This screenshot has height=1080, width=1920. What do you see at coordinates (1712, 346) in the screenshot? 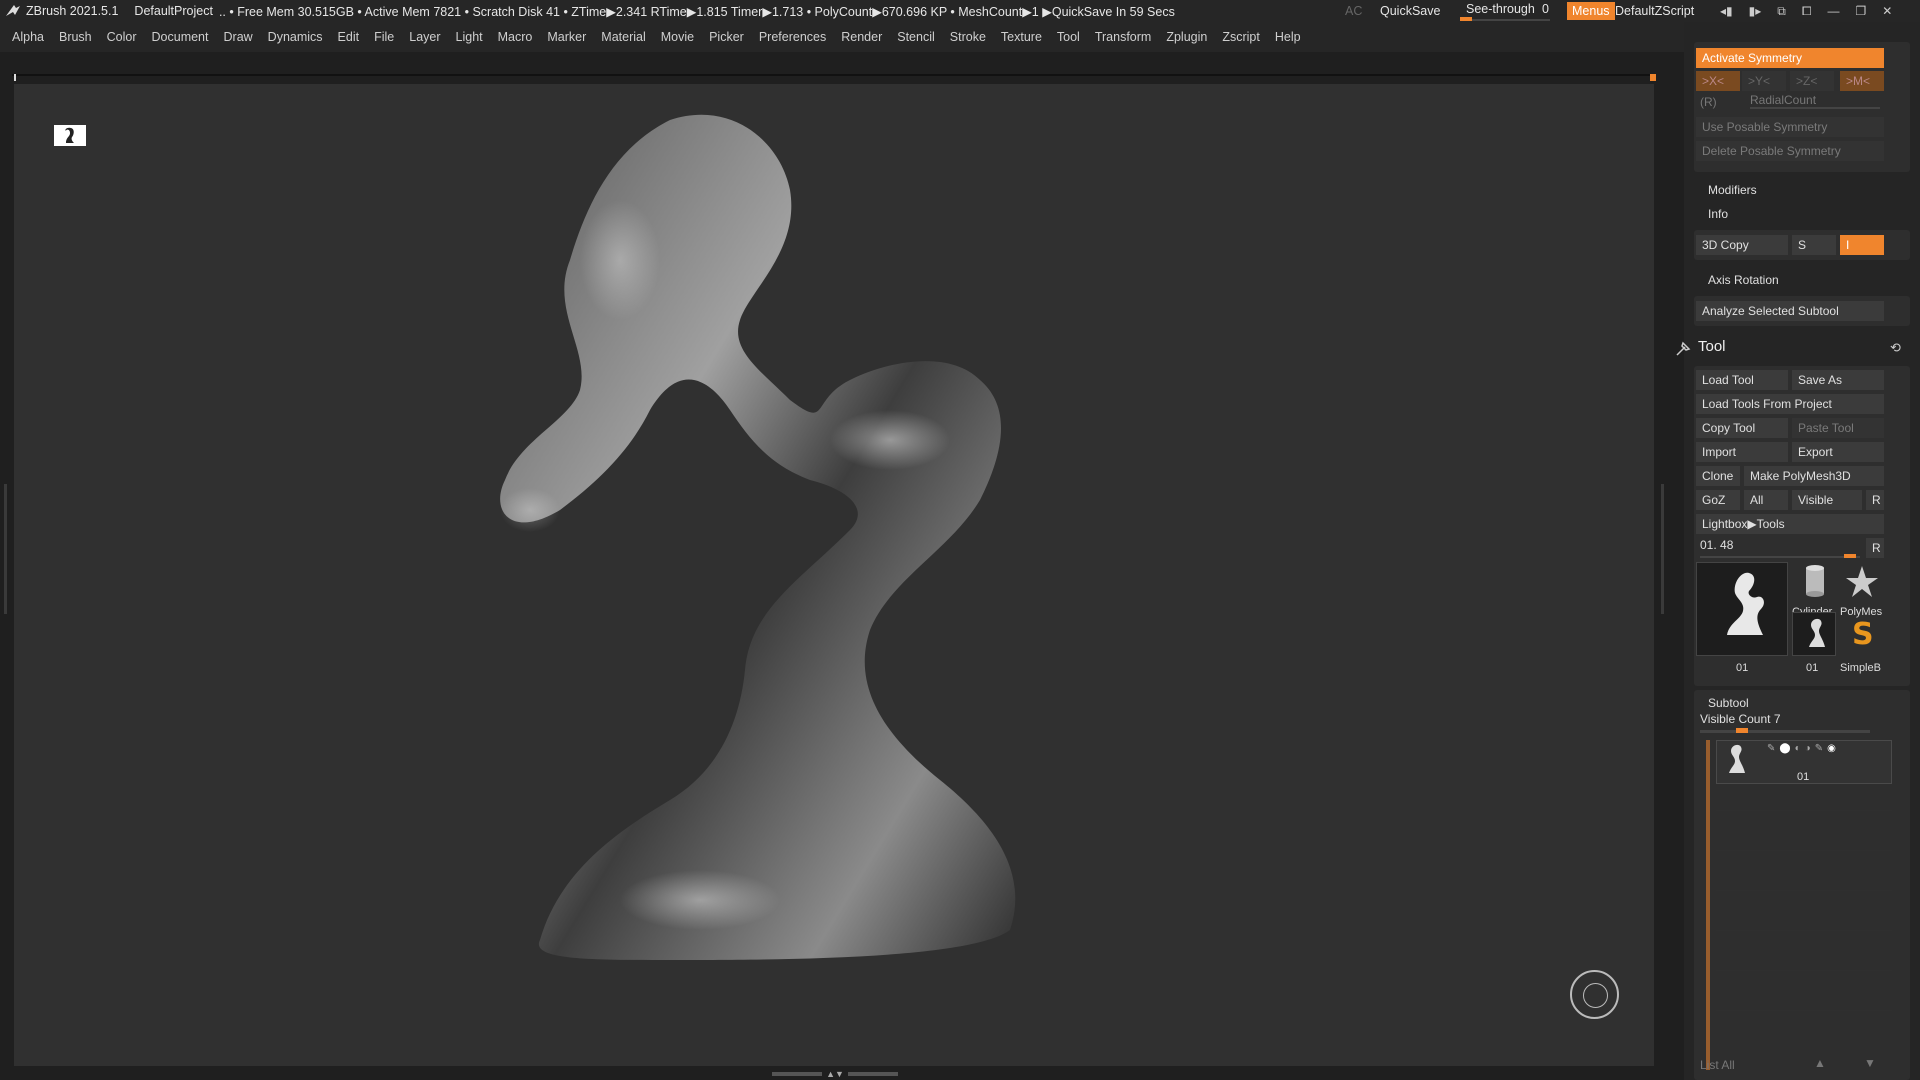
I see `tool-palette-title: Tool` at bounding box center [1712, 346].